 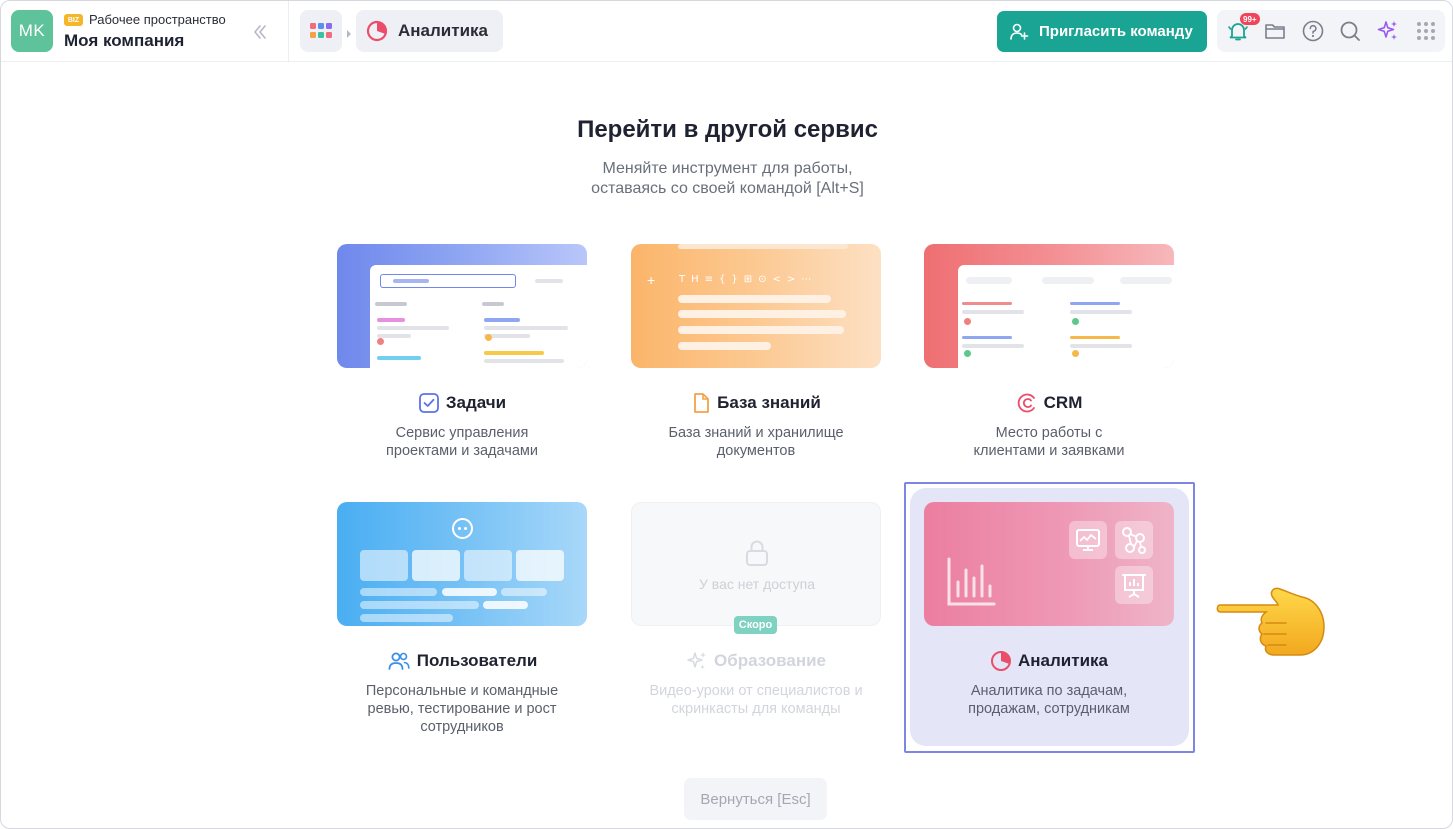 What do you see at coordinates (769, 402) in the screenshot?
I see `service-name-label: База знаний` at bounding box center [769, 402].